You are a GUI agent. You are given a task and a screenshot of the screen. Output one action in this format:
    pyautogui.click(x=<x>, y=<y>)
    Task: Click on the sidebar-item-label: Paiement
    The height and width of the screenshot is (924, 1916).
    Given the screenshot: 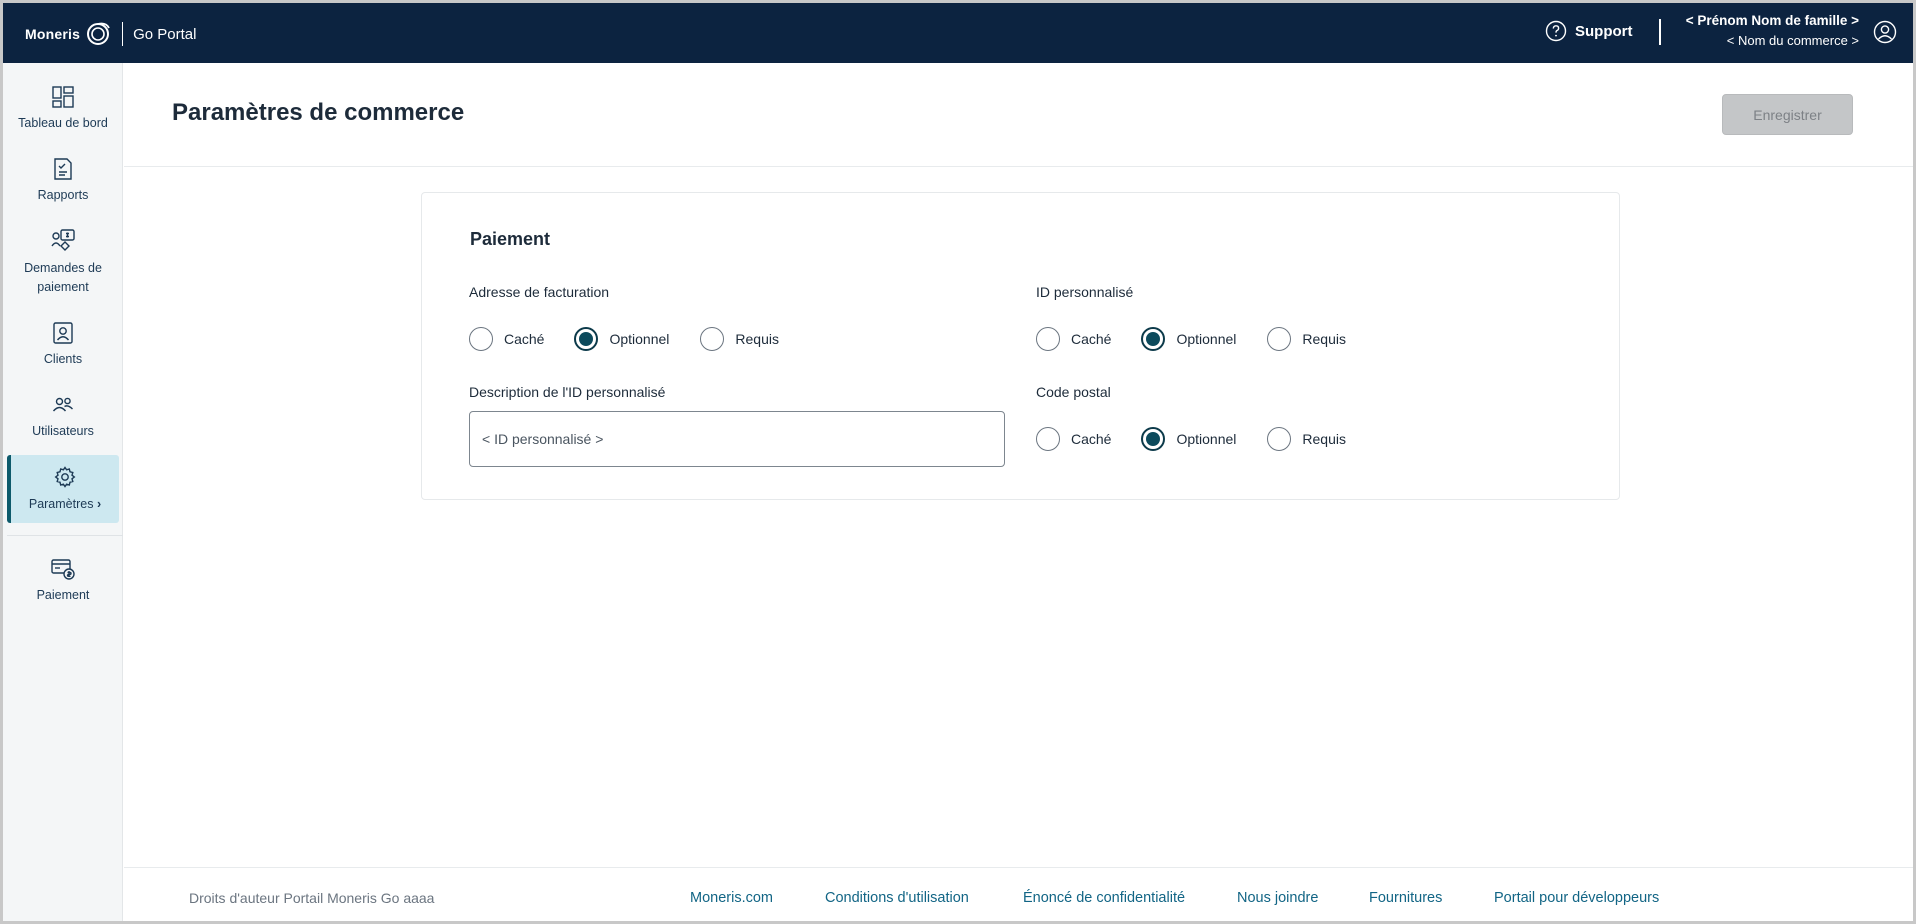 What is the action you would take?
    pyautogui.click(x=63, y=595)
    